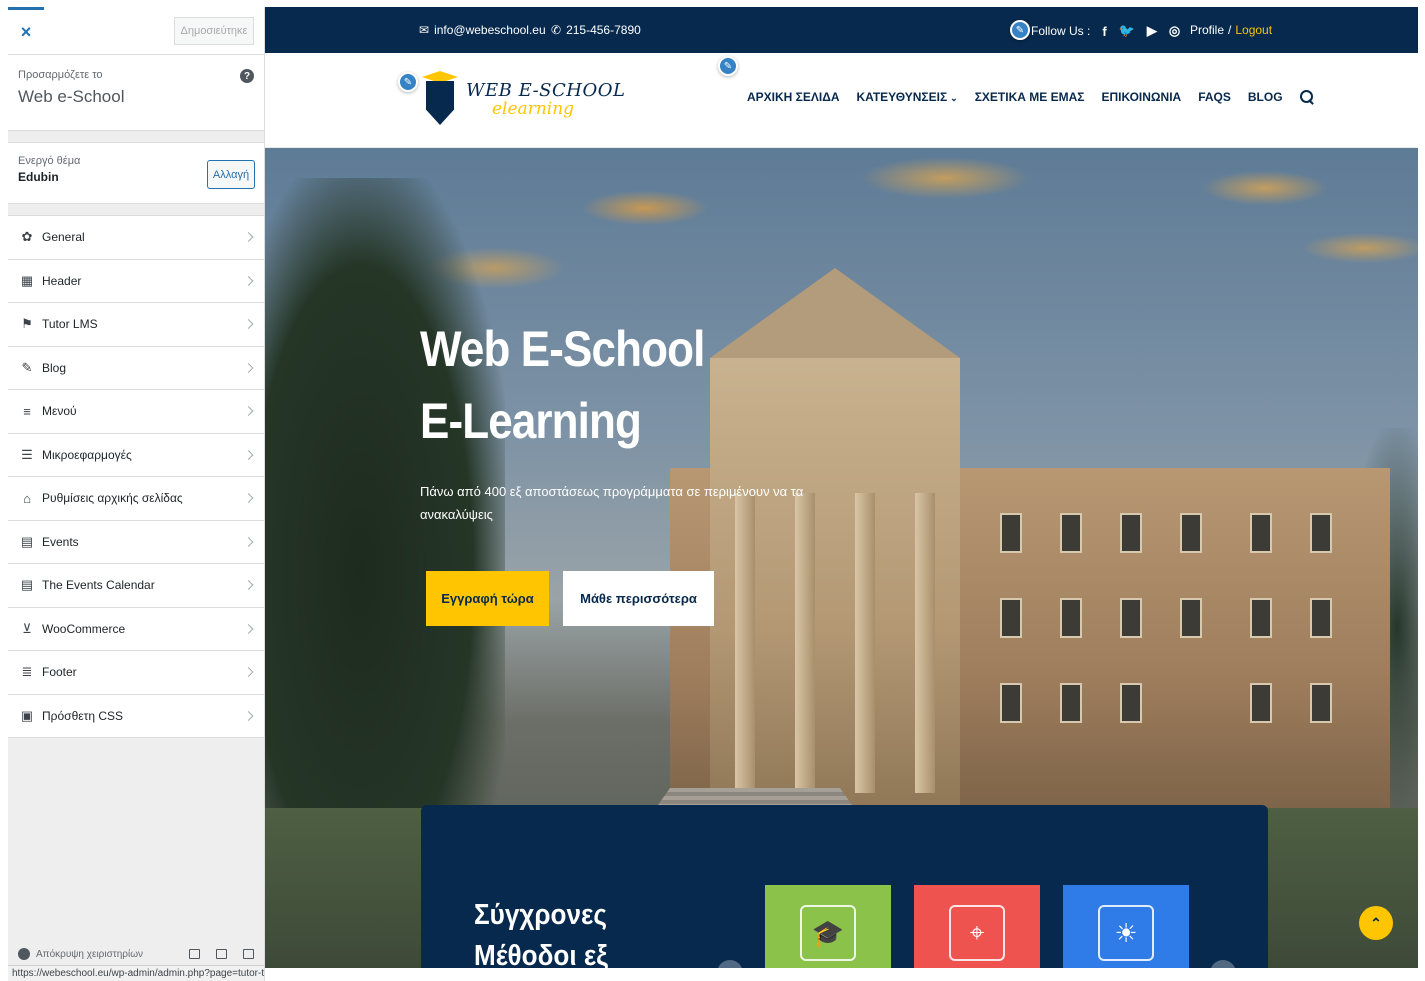 This screenshot has width=1425, height=981. I want to click on close-customizer-button: ×, so click(26, 31).